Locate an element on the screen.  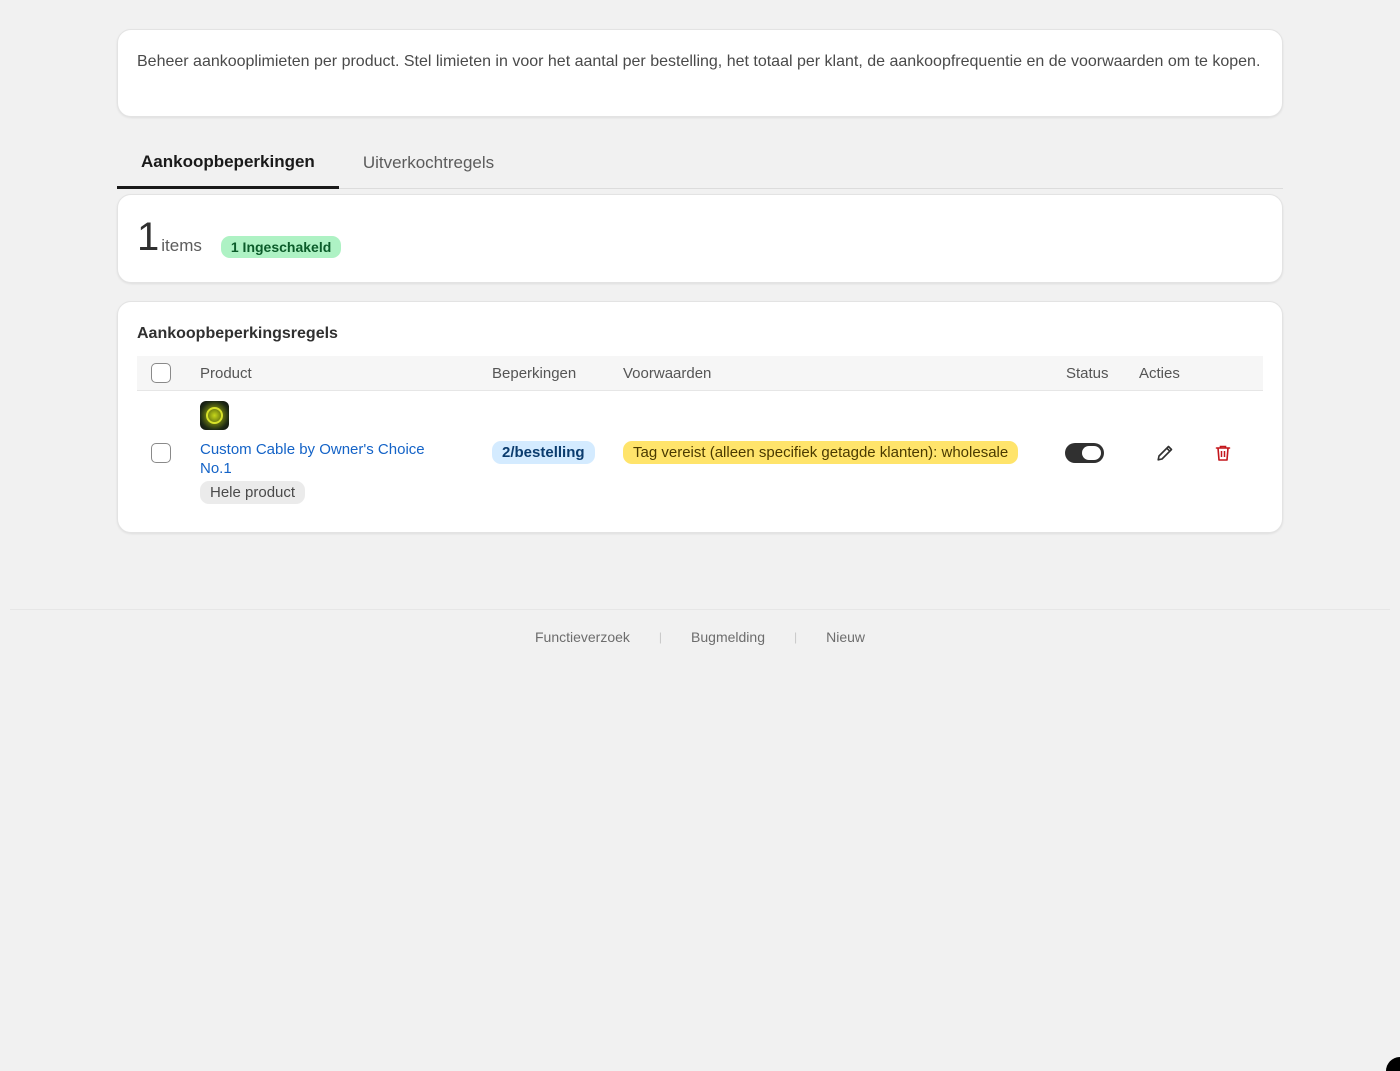
column-actions: Acties is located at coordinates (1159, 373).